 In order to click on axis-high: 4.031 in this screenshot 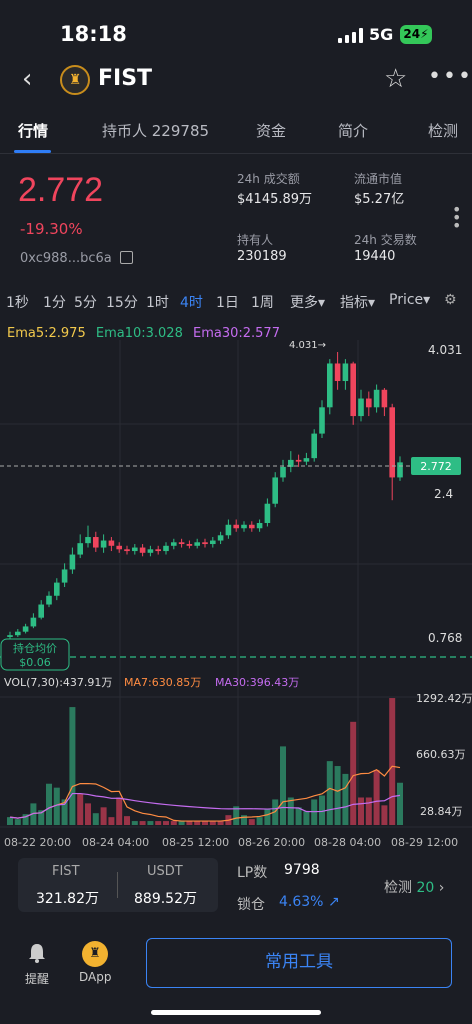, I will do `click(445, 350)`.